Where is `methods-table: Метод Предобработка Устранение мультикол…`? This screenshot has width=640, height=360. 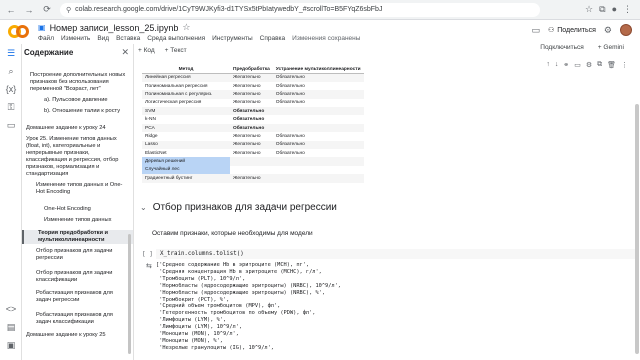 methods-table: Метод Предобработка Устранение мультикол… is located at coordinates (253, 124).